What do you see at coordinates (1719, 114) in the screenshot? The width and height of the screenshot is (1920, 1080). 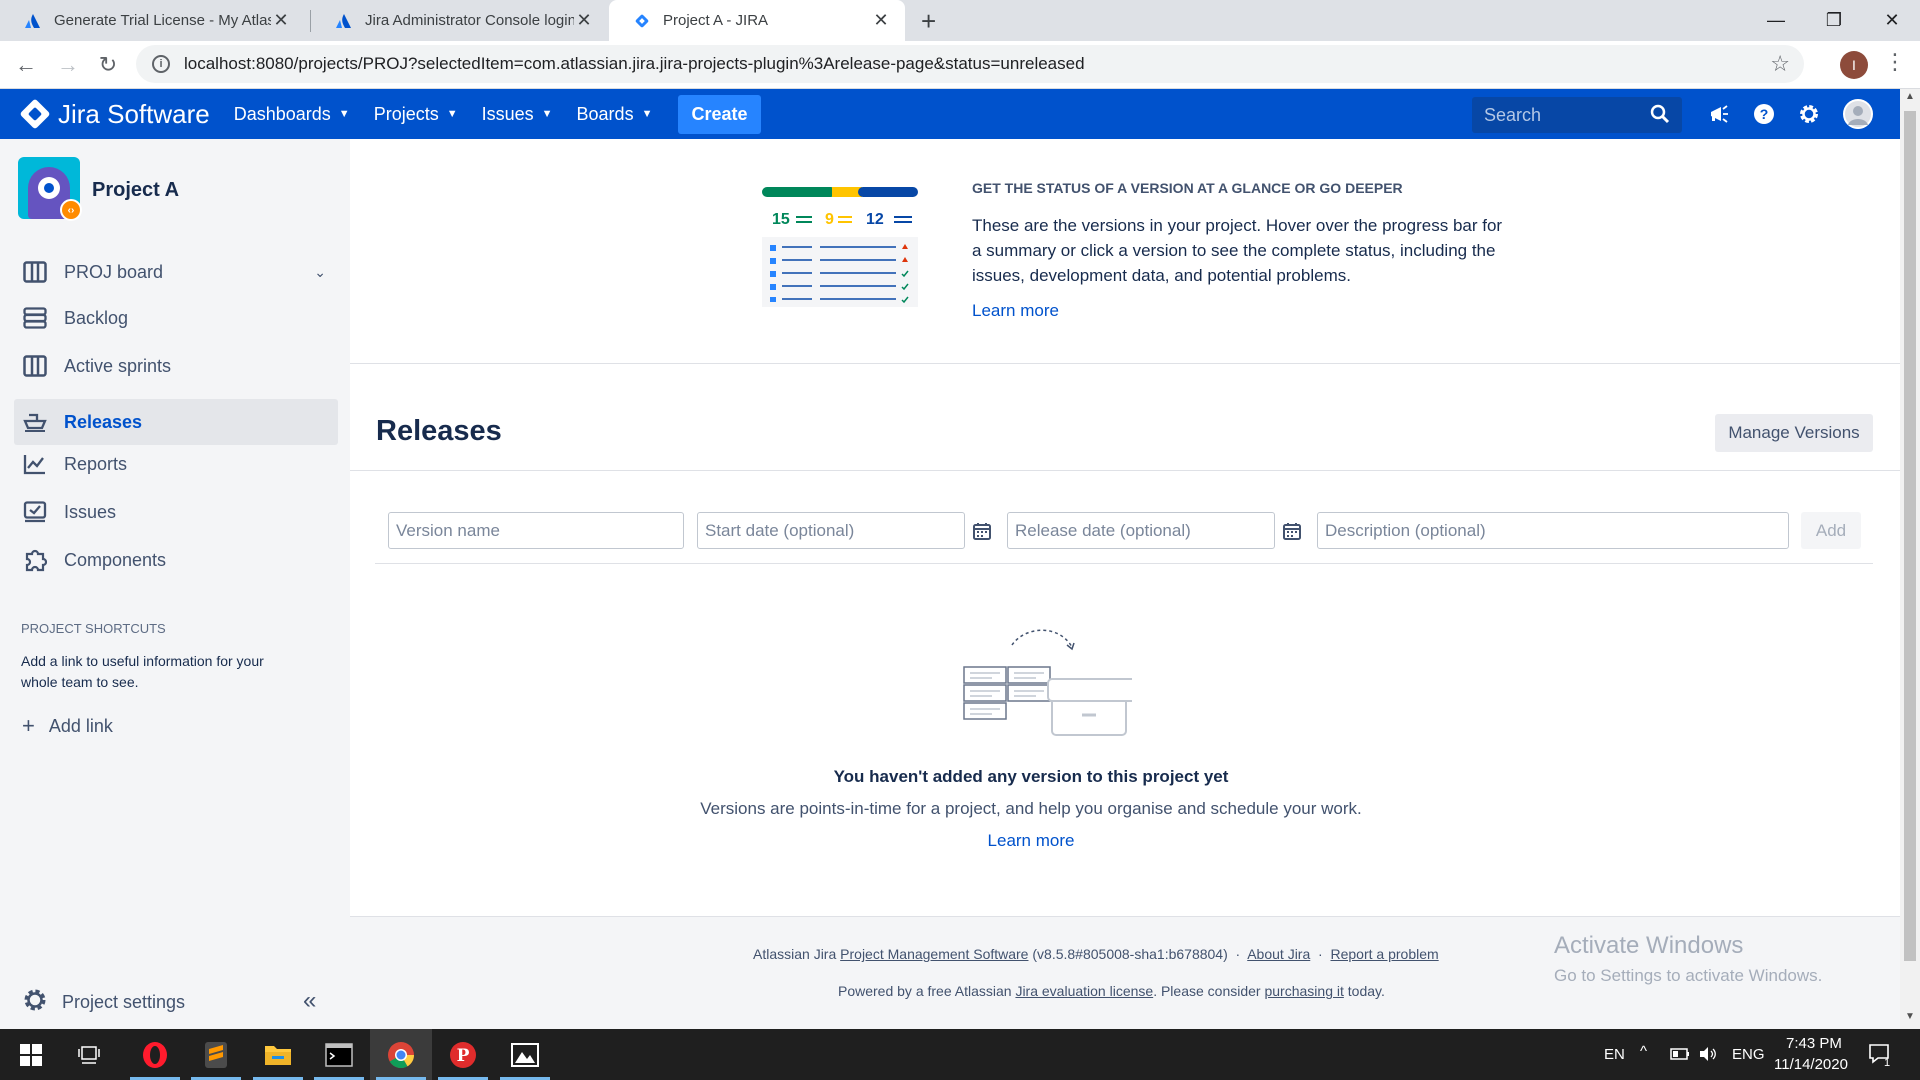 I see `feedback-megaphone-icon` at bounding box center [1719, 114].